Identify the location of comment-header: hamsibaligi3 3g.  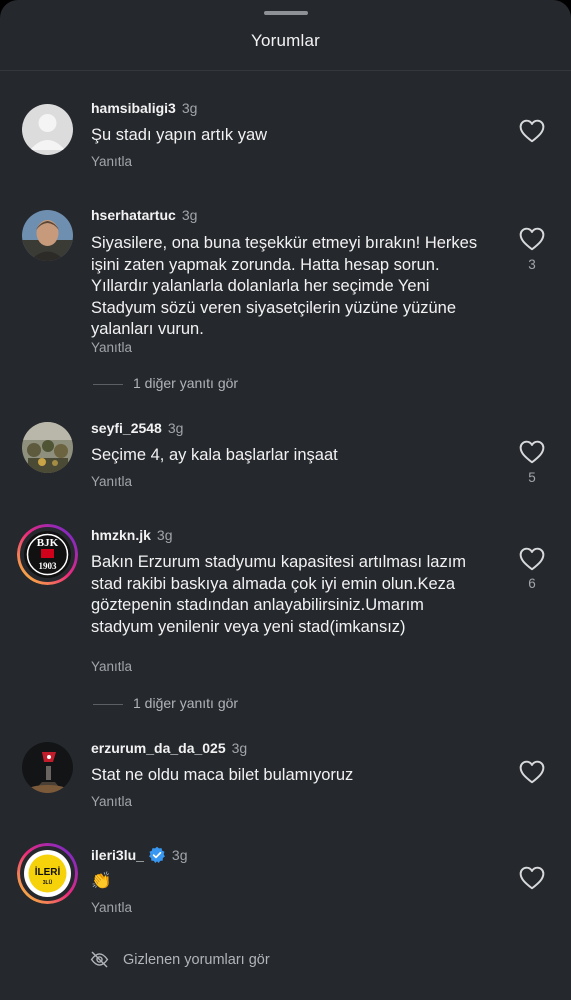
(144, 108).